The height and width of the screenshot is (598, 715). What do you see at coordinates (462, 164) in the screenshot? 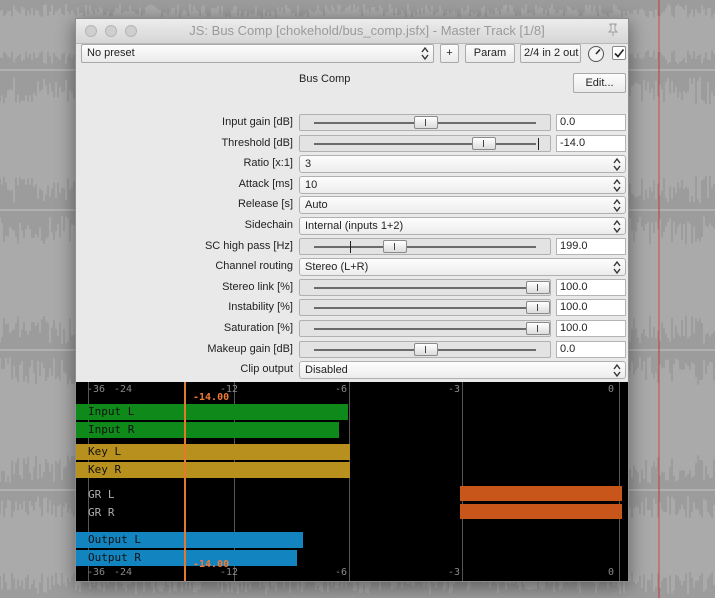
I see `ratio-x-1-dropdown: 3` at bounding box center [462, 164].